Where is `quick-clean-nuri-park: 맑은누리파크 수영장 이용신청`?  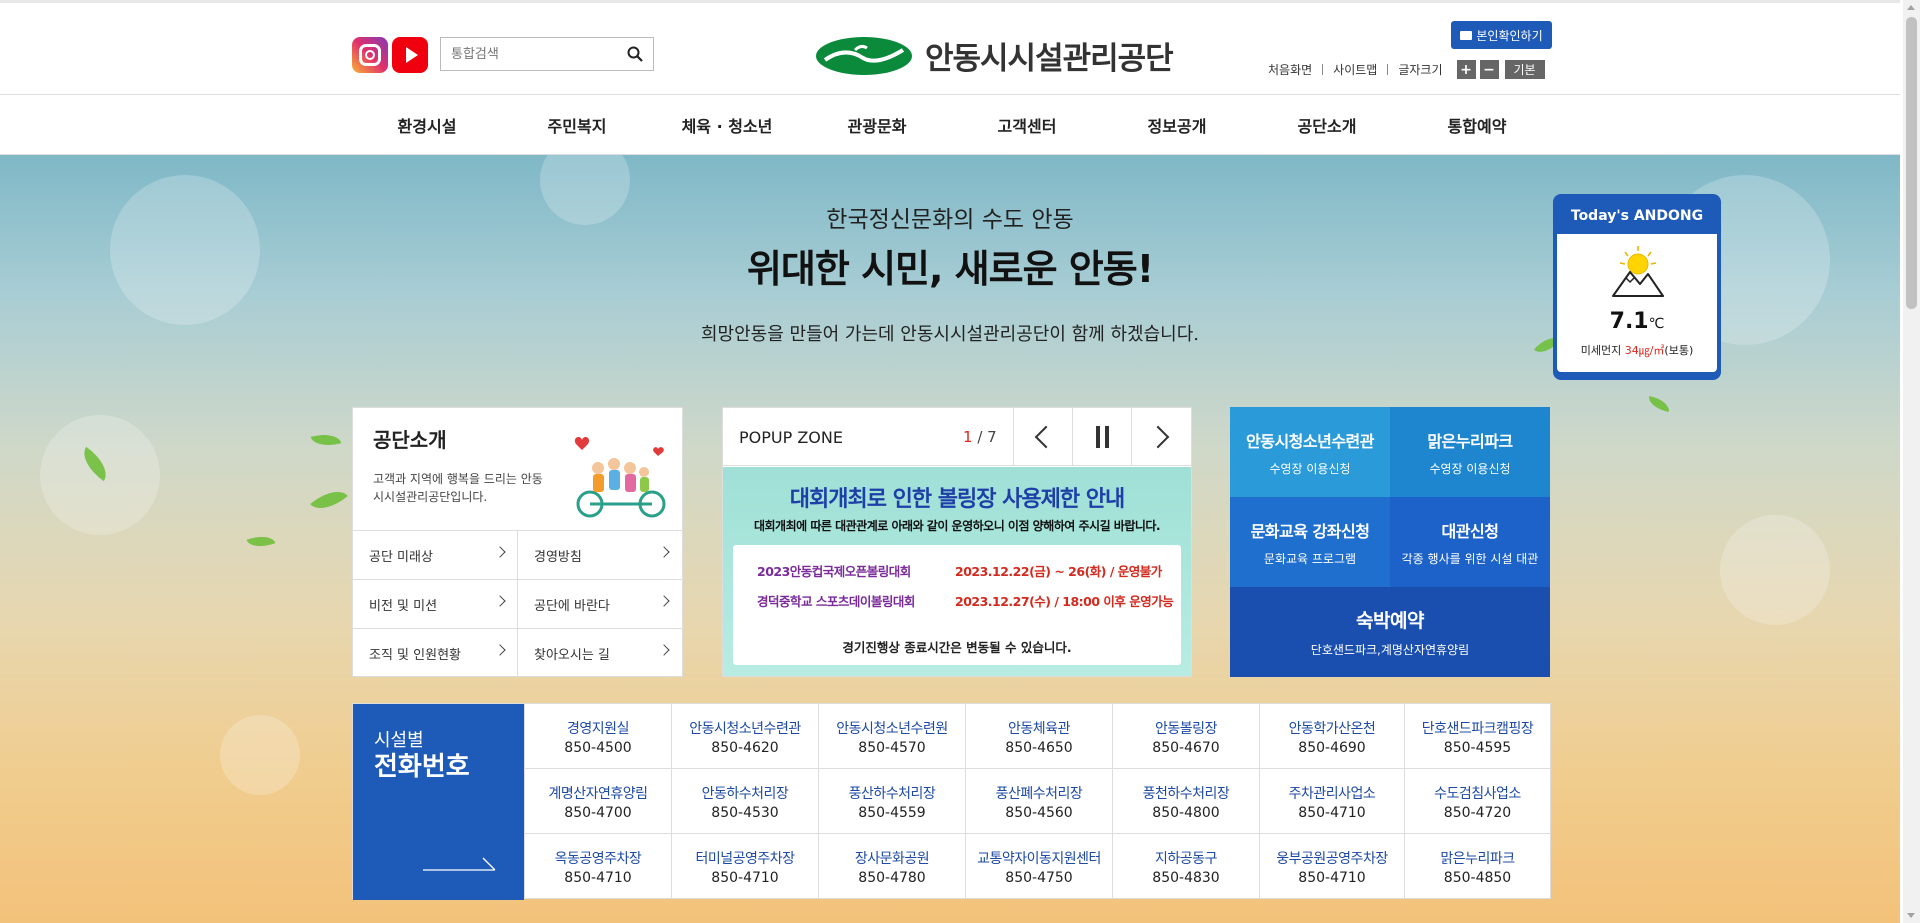
quick-clean-nuri-park: 맑은누리파크 수영장 이용신청 is located at coordinates (1470, 452).